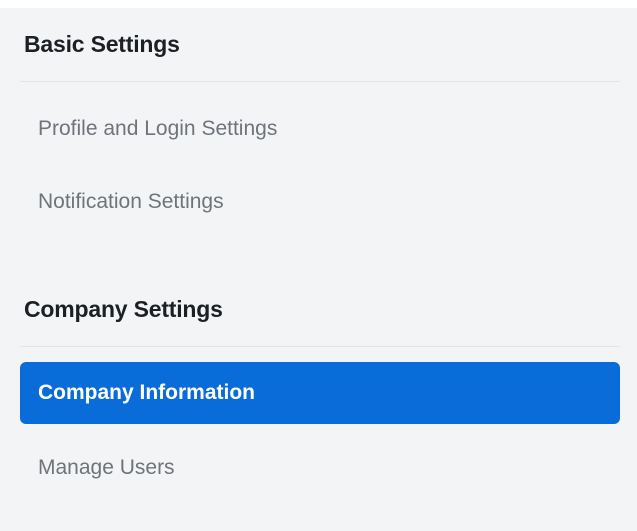  What do you see at coordinates (320, 202) in the screenshot?
I see `nav-item-notification-settings: Notification Settings` at bounding box center [320, 202].